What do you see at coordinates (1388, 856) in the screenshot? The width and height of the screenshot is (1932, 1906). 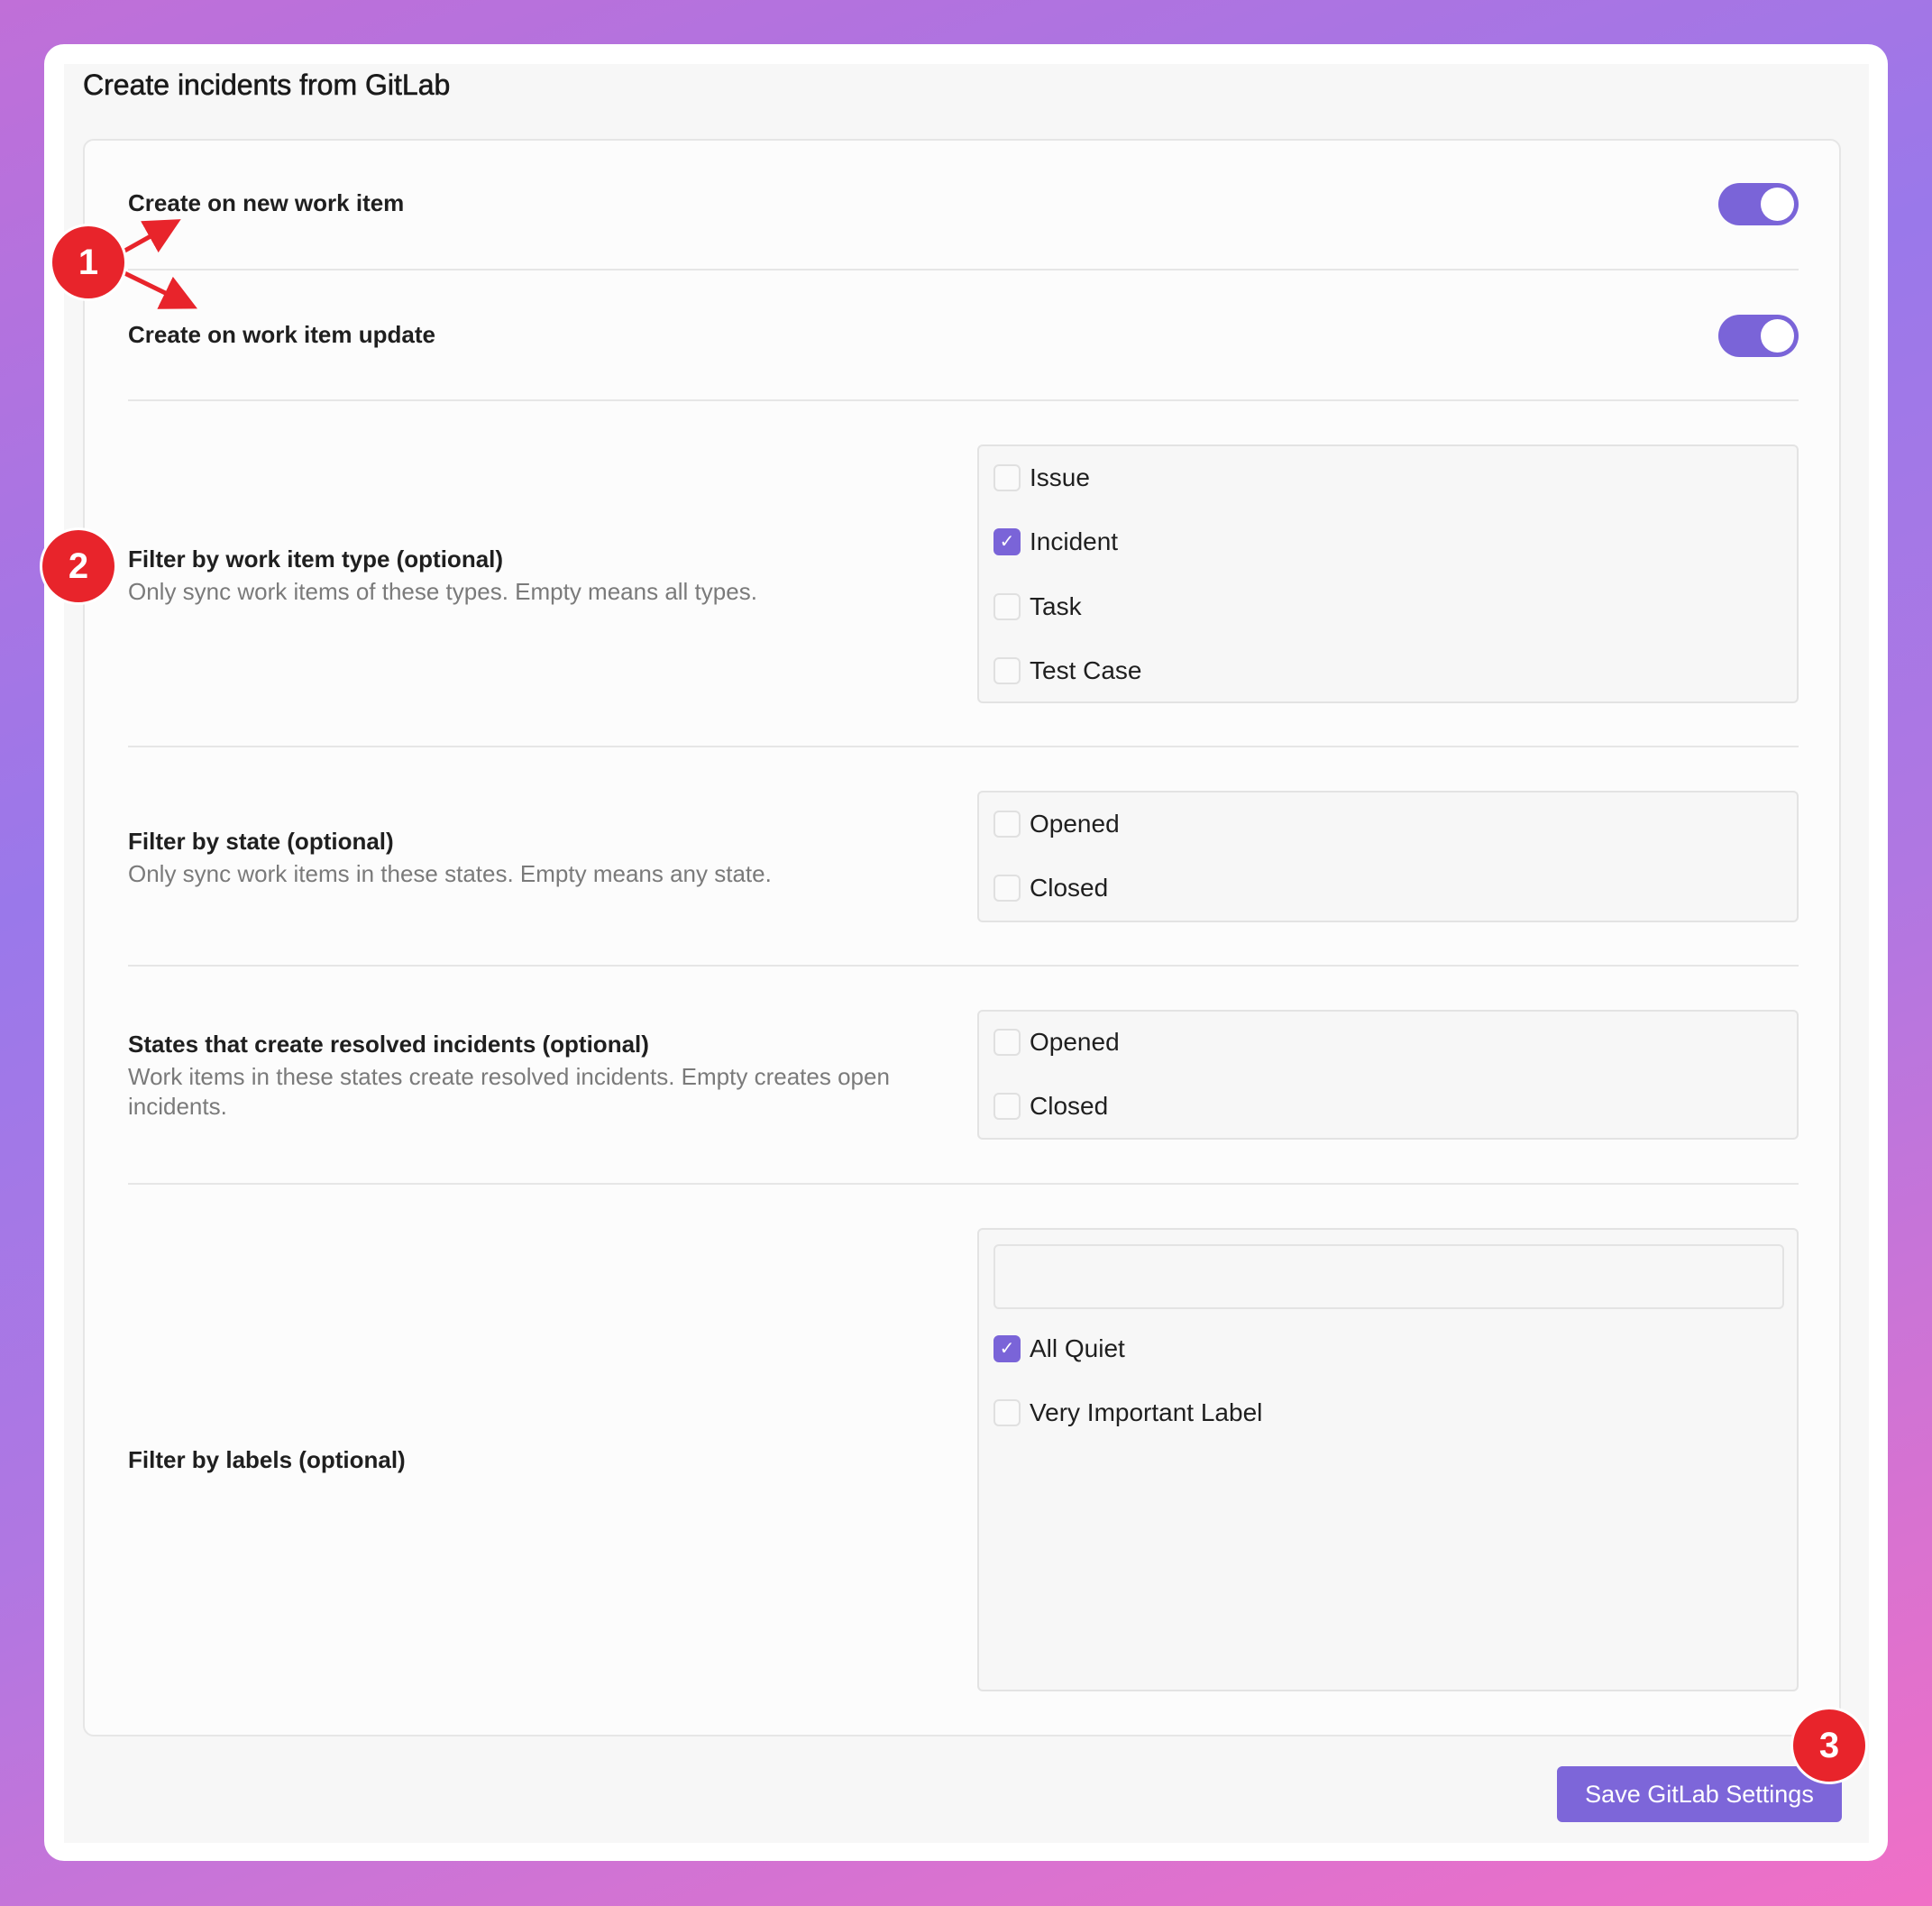 I see `state-filter-options: Opened Closed` at bounding box center [1388, 856].